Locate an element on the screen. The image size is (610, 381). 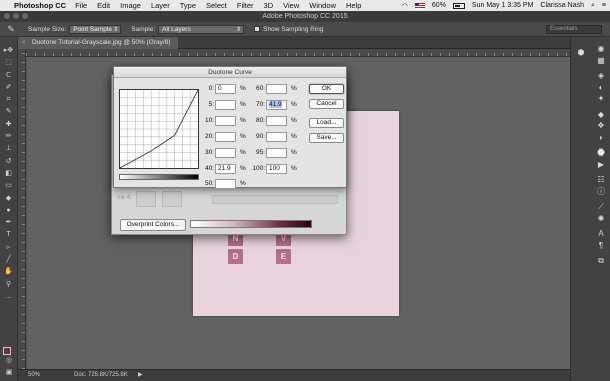
battery-icon is located at coordinates (458, 5).